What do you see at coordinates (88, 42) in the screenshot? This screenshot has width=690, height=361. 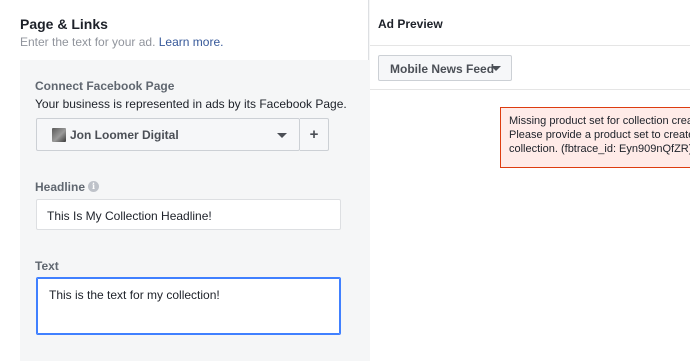 I see `subtitle-text: Enter the text for your ad.` at bounding box center [88, 42].